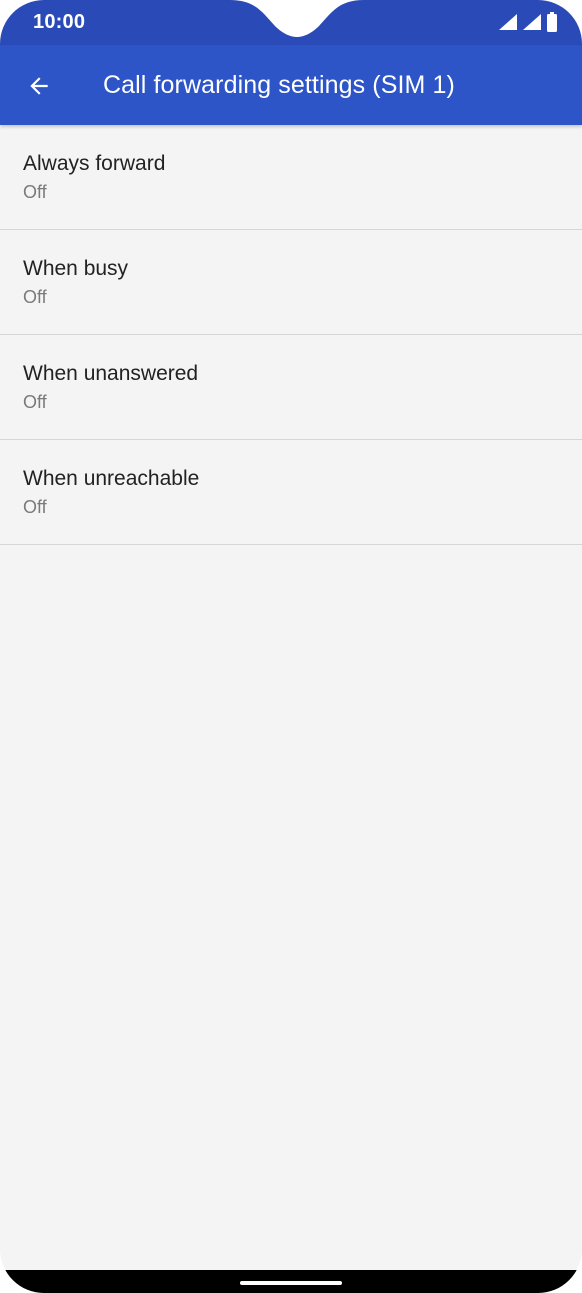 The height and width of the screenshot is (1293, 582). Describe the element at coordinates (94, 163) in the screenshot. I see `setting-title: Always forward` at that location.